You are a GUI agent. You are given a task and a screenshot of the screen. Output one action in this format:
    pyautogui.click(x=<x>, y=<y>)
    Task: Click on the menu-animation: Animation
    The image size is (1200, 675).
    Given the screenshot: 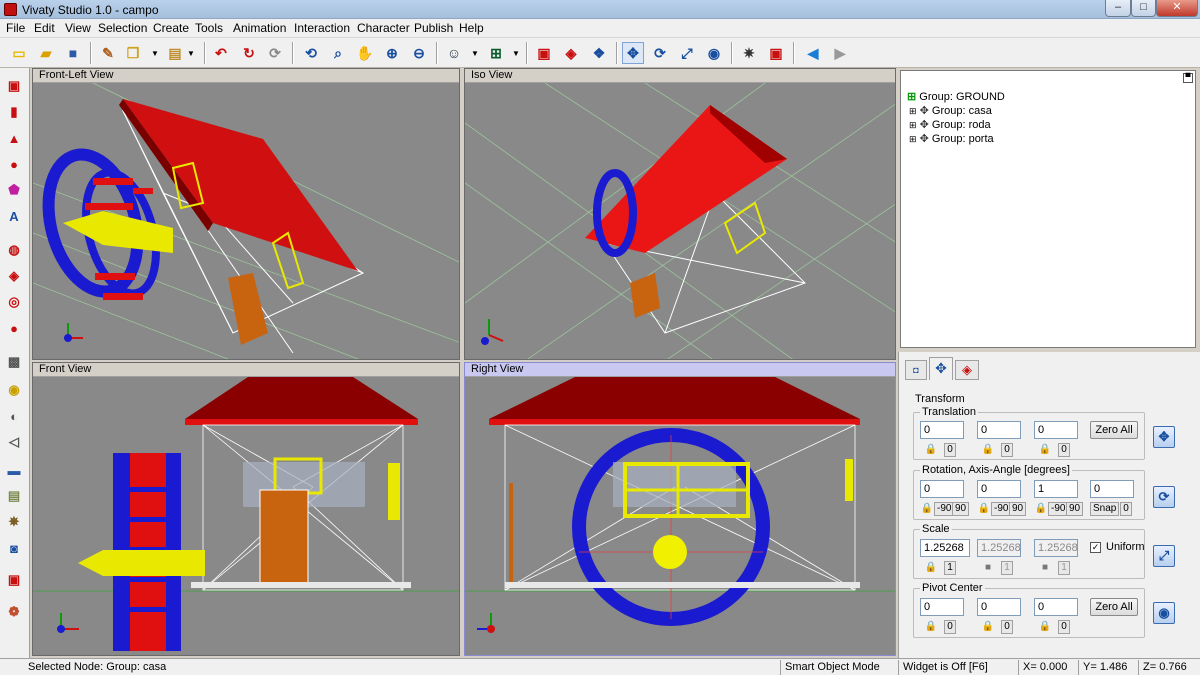 What is the action you would take?
    pyautogui.click(x=259, y=28)
    